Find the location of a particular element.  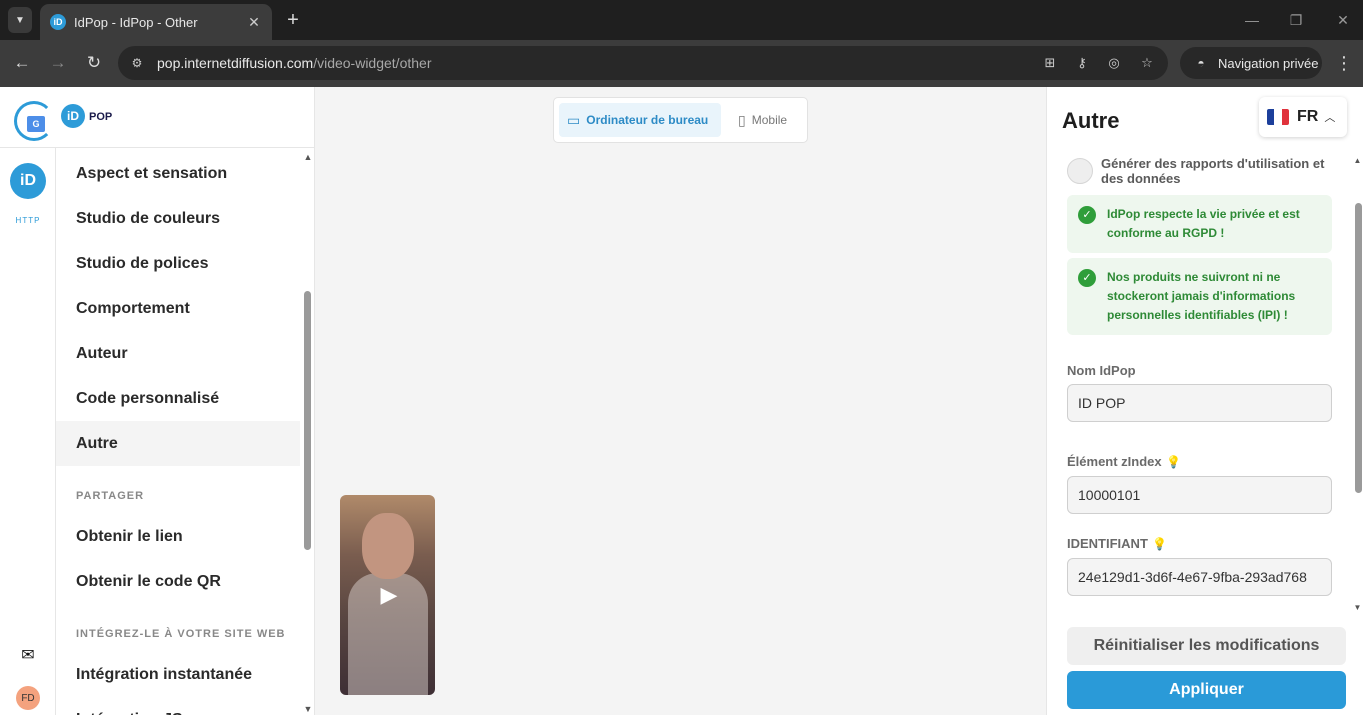

sidebar-item-color-studio: Studio de couleurs is located at coordinates (178, 218).